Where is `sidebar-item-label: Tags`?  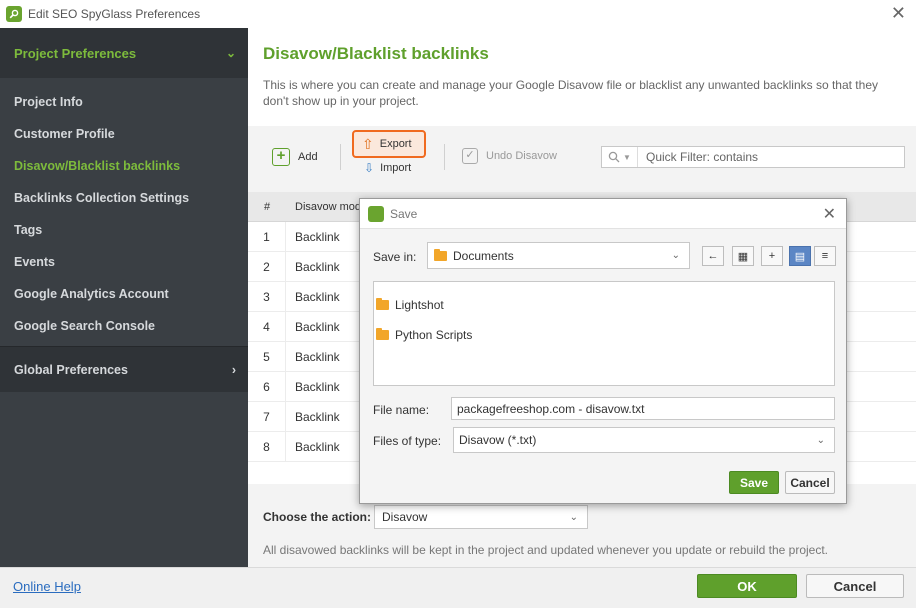
sidebar-item-label: Tags is located at coordinates (28, 230).